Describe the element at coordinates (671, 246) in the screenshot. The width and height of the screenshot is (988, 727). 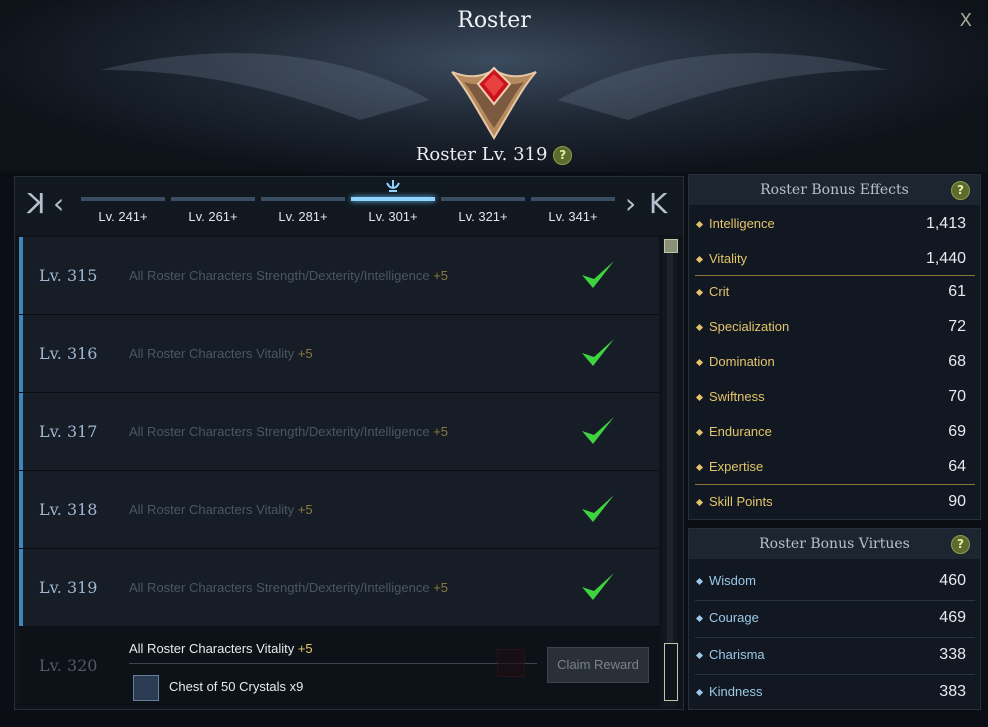
I see `scroll-up-button` at that location.